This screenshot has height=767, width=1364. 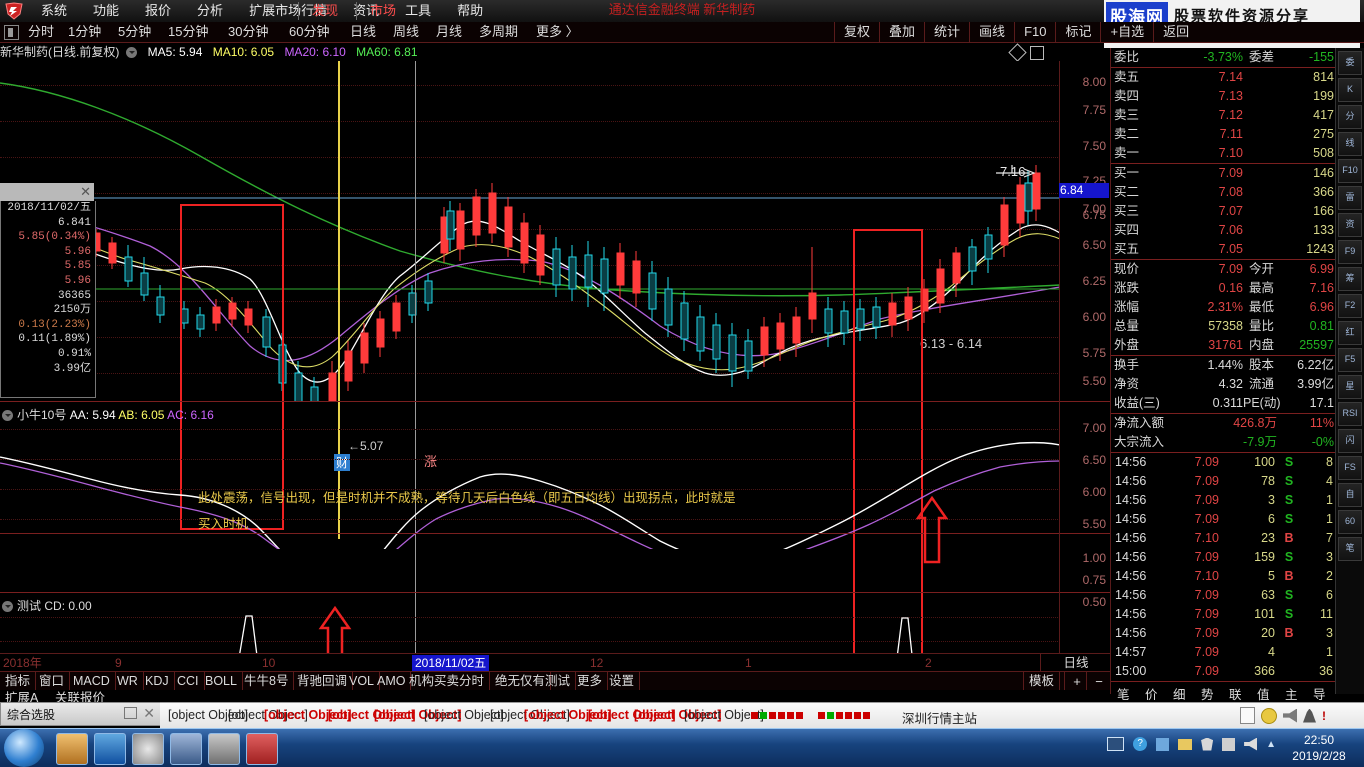 What do you see at coordinates (52, 681) in the screenshot?
I see `indbar-window: 窗口` at bounding box center [52, 681].